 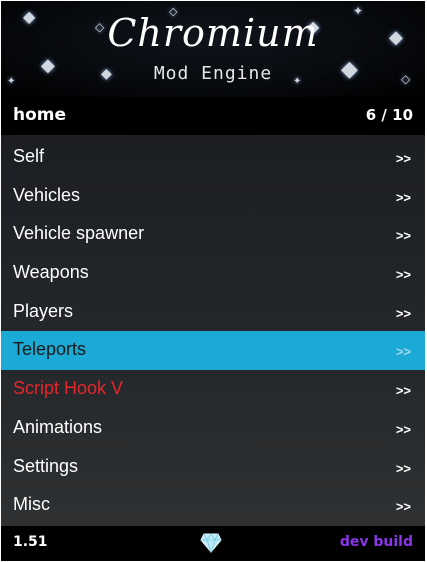 I want to click on diamond-icon, so click(x=211, y=543).